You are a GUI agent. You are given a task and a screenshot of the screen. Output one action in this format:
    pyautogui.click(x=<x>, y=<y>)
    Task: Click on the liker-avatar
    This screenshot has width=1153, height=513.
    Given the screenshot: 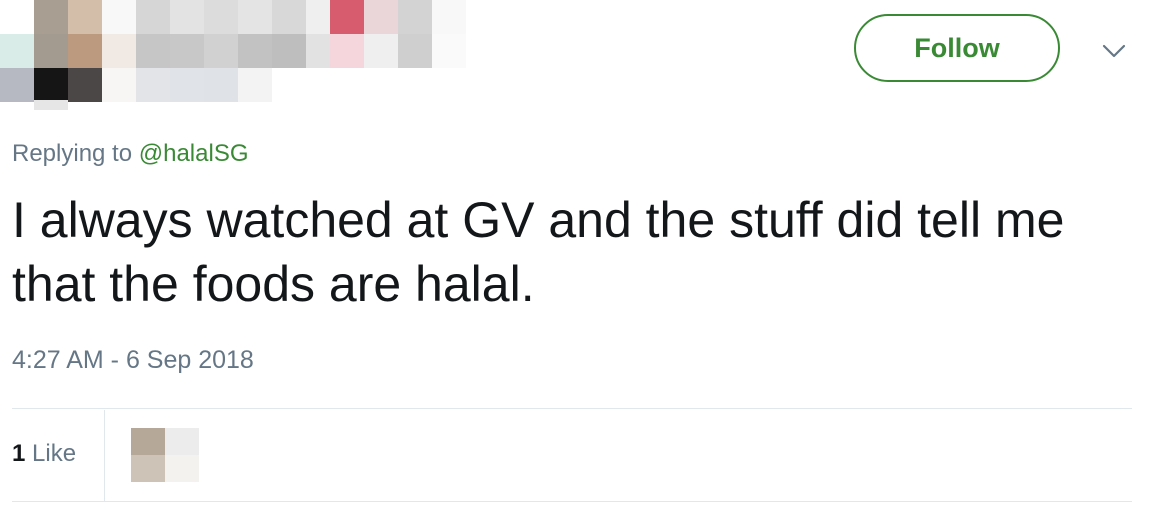 What is the action you would take?
    pyautogui.click(x=165, y=455)
    